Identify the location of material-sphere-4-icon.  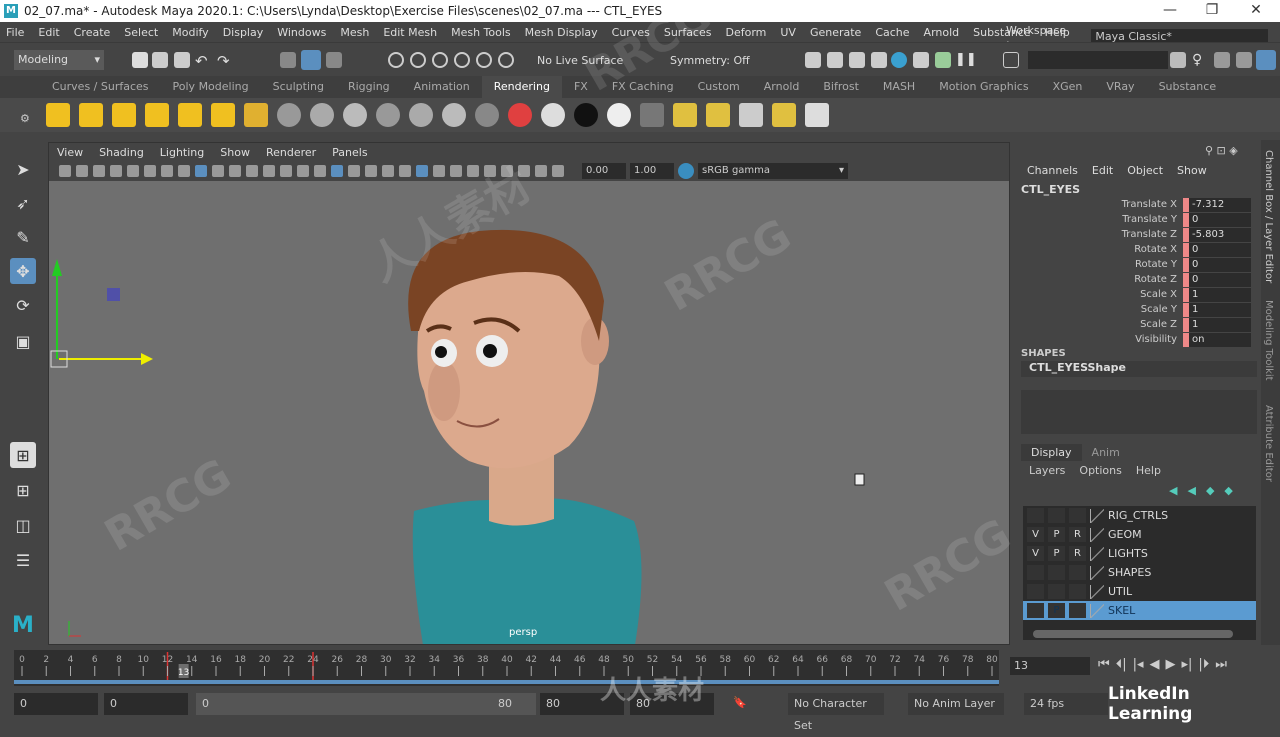
(388, 115).